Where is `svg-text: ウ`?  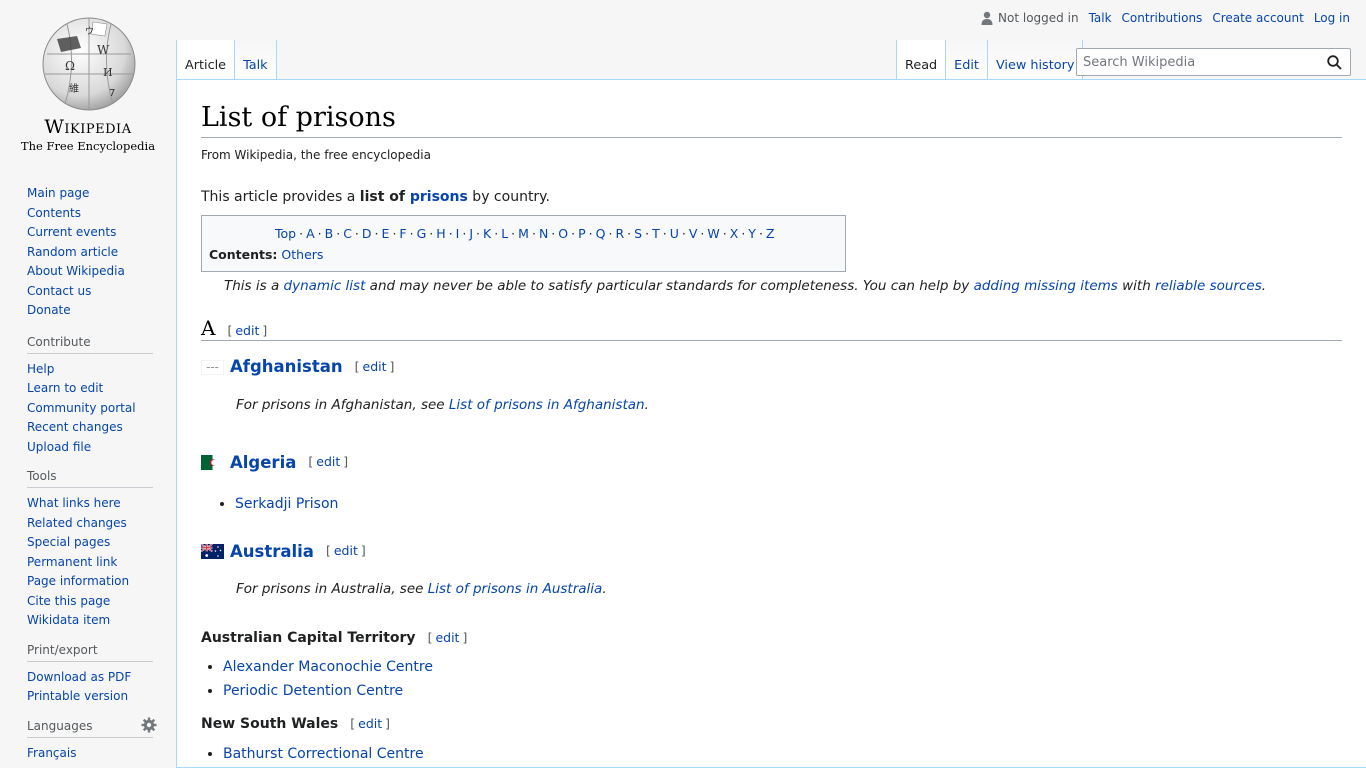
svg-text: ウ is located at coordinates (89, 31).